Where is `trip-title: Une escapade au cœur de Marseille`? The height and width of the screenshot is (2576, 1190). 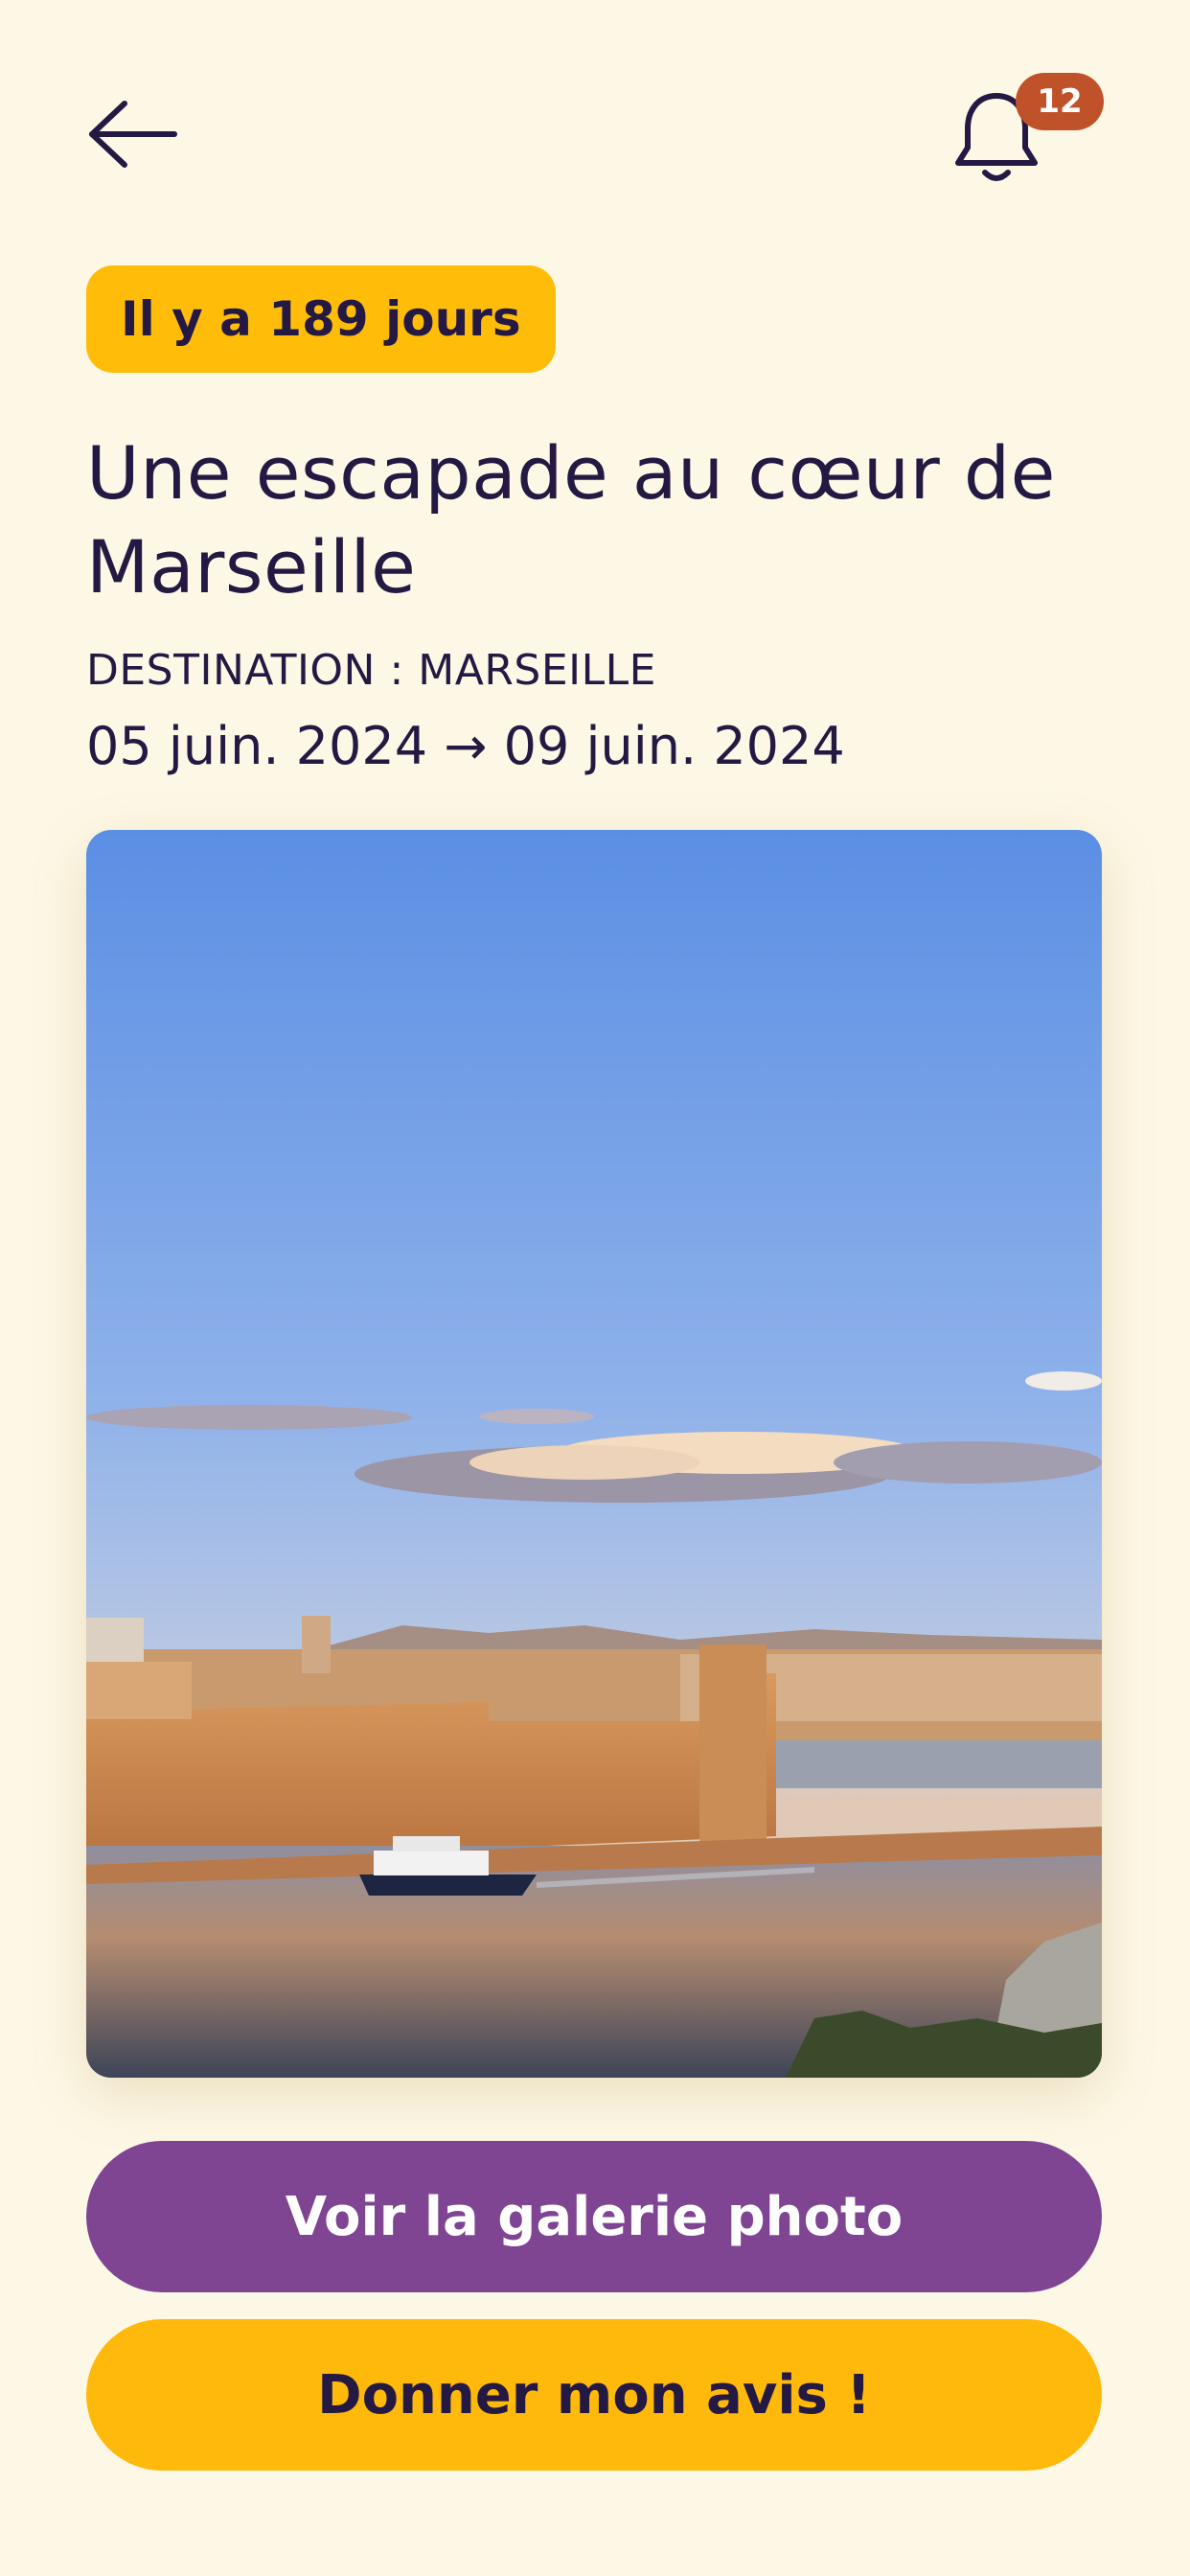 trip-title: Une escapade au cœur de Marseille is located at coordinates (571, 520).